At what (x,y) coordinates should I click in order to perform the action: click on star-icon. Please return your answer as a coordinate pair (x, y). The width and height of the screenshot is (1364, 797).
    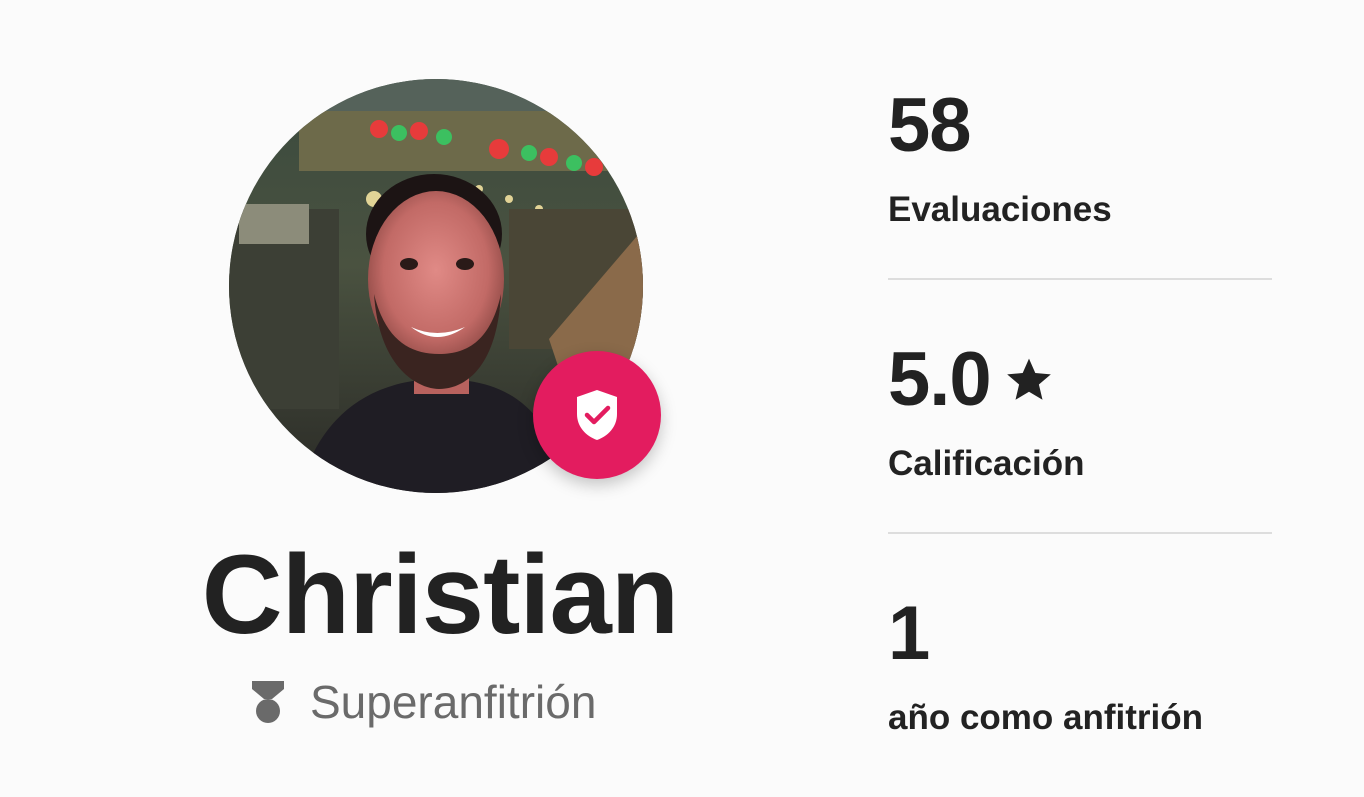
    Looking at the image, I should click on (1029, 380).